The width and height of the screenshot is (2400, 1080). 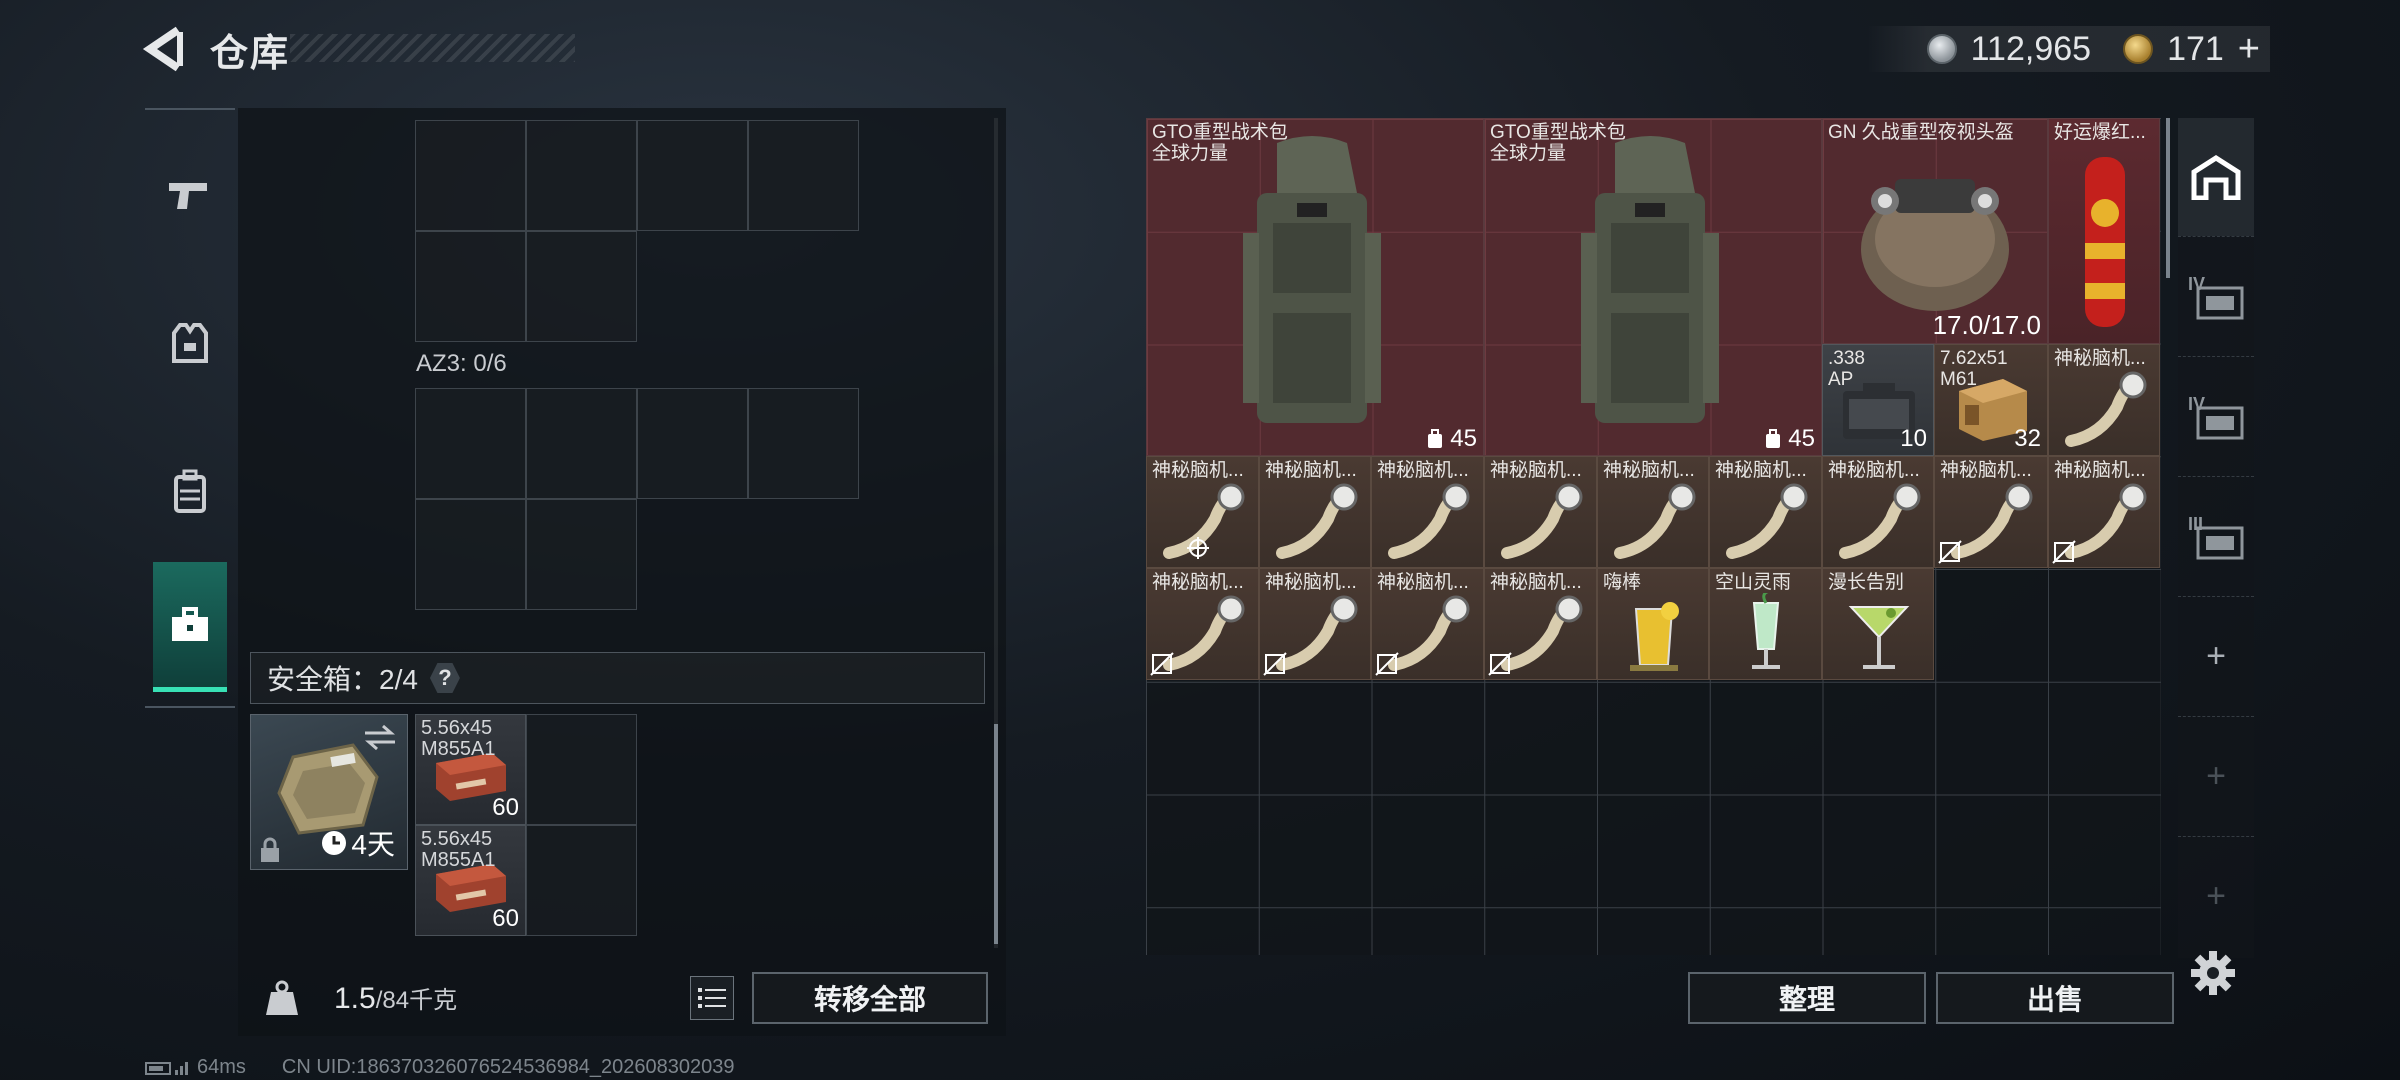 I want to click on item-brand: 全球力量, so click(x=1528, y=153).